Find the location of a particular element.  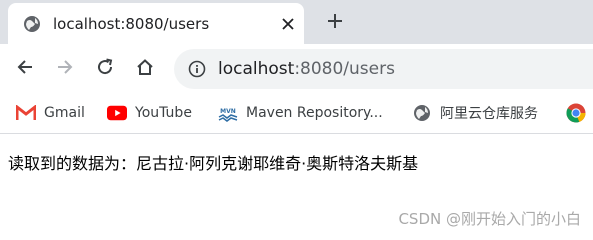

forward-button is located at coordinates (65, 69).